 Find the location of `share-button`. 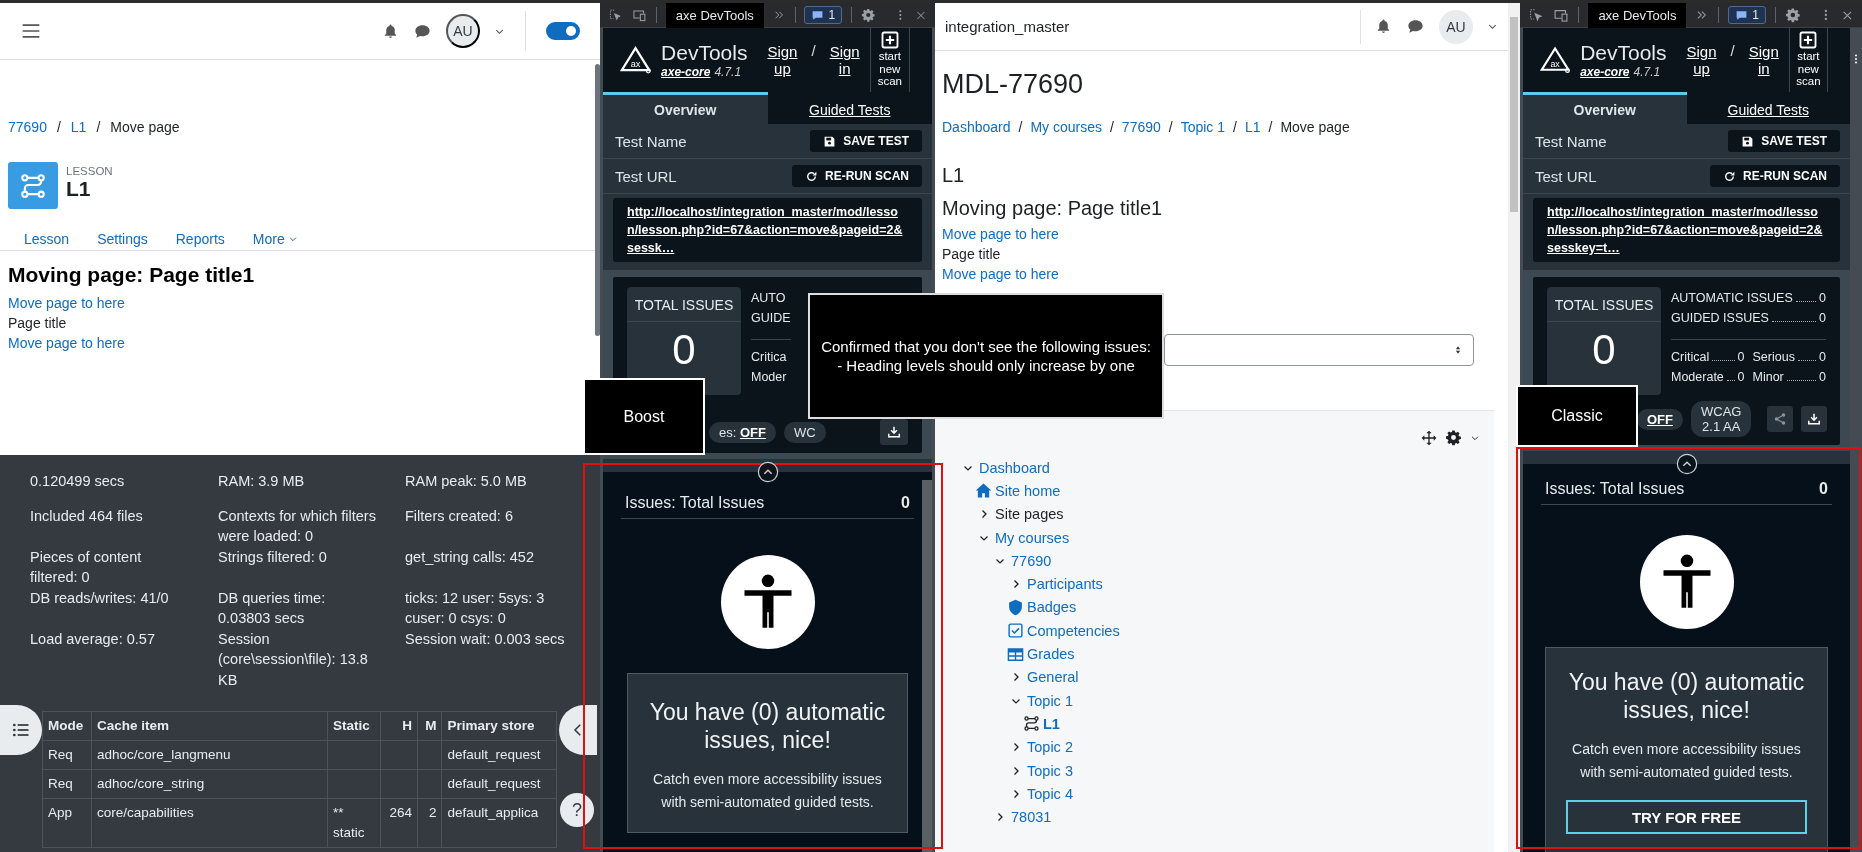

share-button is located at coordinates (1780, 419).